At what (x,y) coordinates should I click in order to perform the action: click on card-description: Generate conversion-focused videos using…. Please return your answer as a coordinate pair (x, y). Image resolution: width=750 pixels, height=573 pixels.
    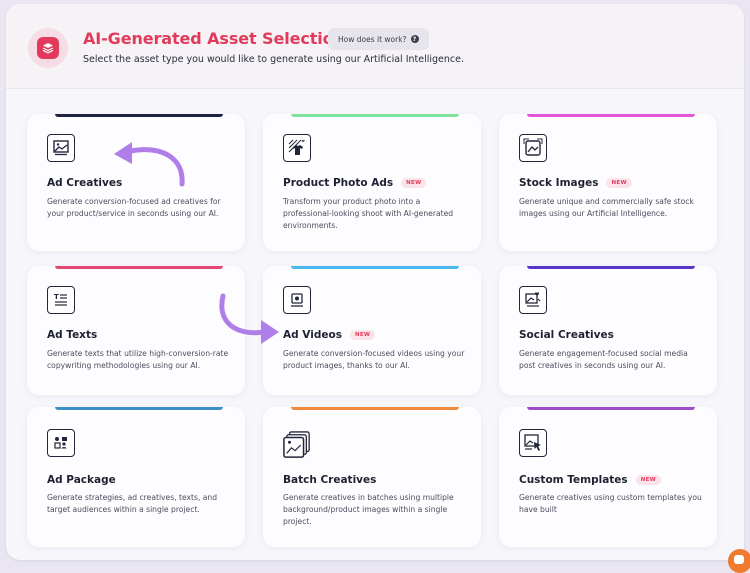
    Looking at the image, I should click on (374, 359).